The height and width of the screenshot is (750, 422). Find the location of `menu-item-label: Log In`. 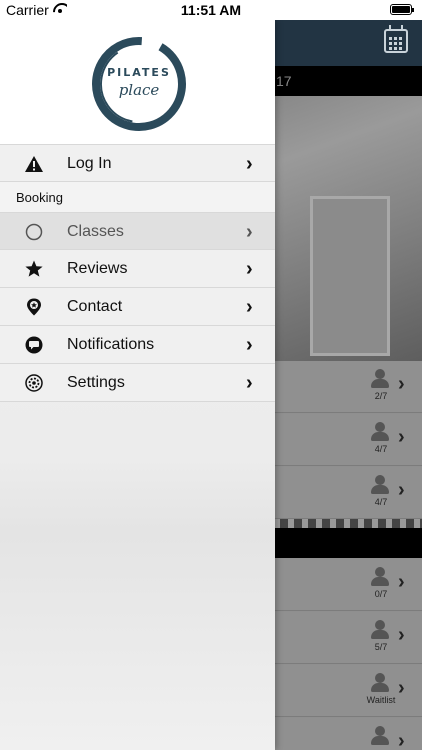

menu-item-label: Log In is located at coordinates (89, 163).